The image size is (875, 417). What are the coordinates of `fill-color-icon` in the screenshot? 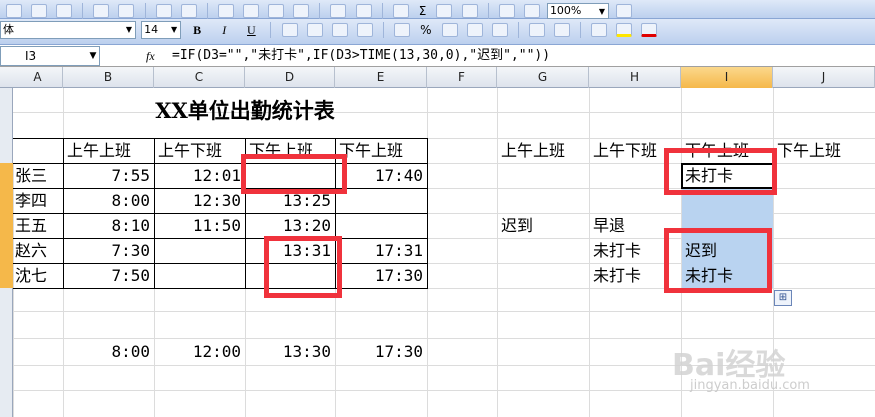 It's located at (624, 29).